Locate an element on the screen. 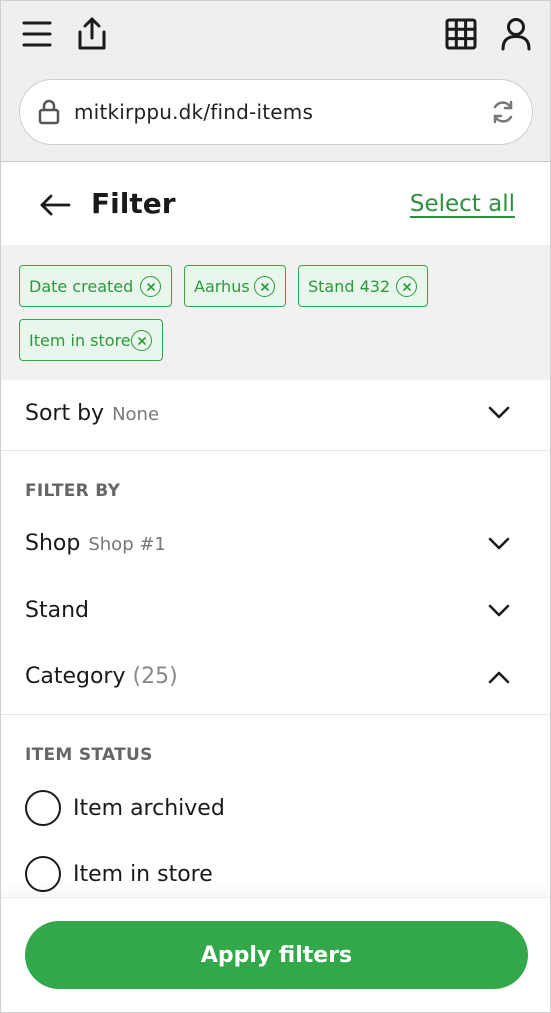 This screenshot has width=551, height=1013. shop-label: Shop Shop #1 is located at coordinates (95, 543).